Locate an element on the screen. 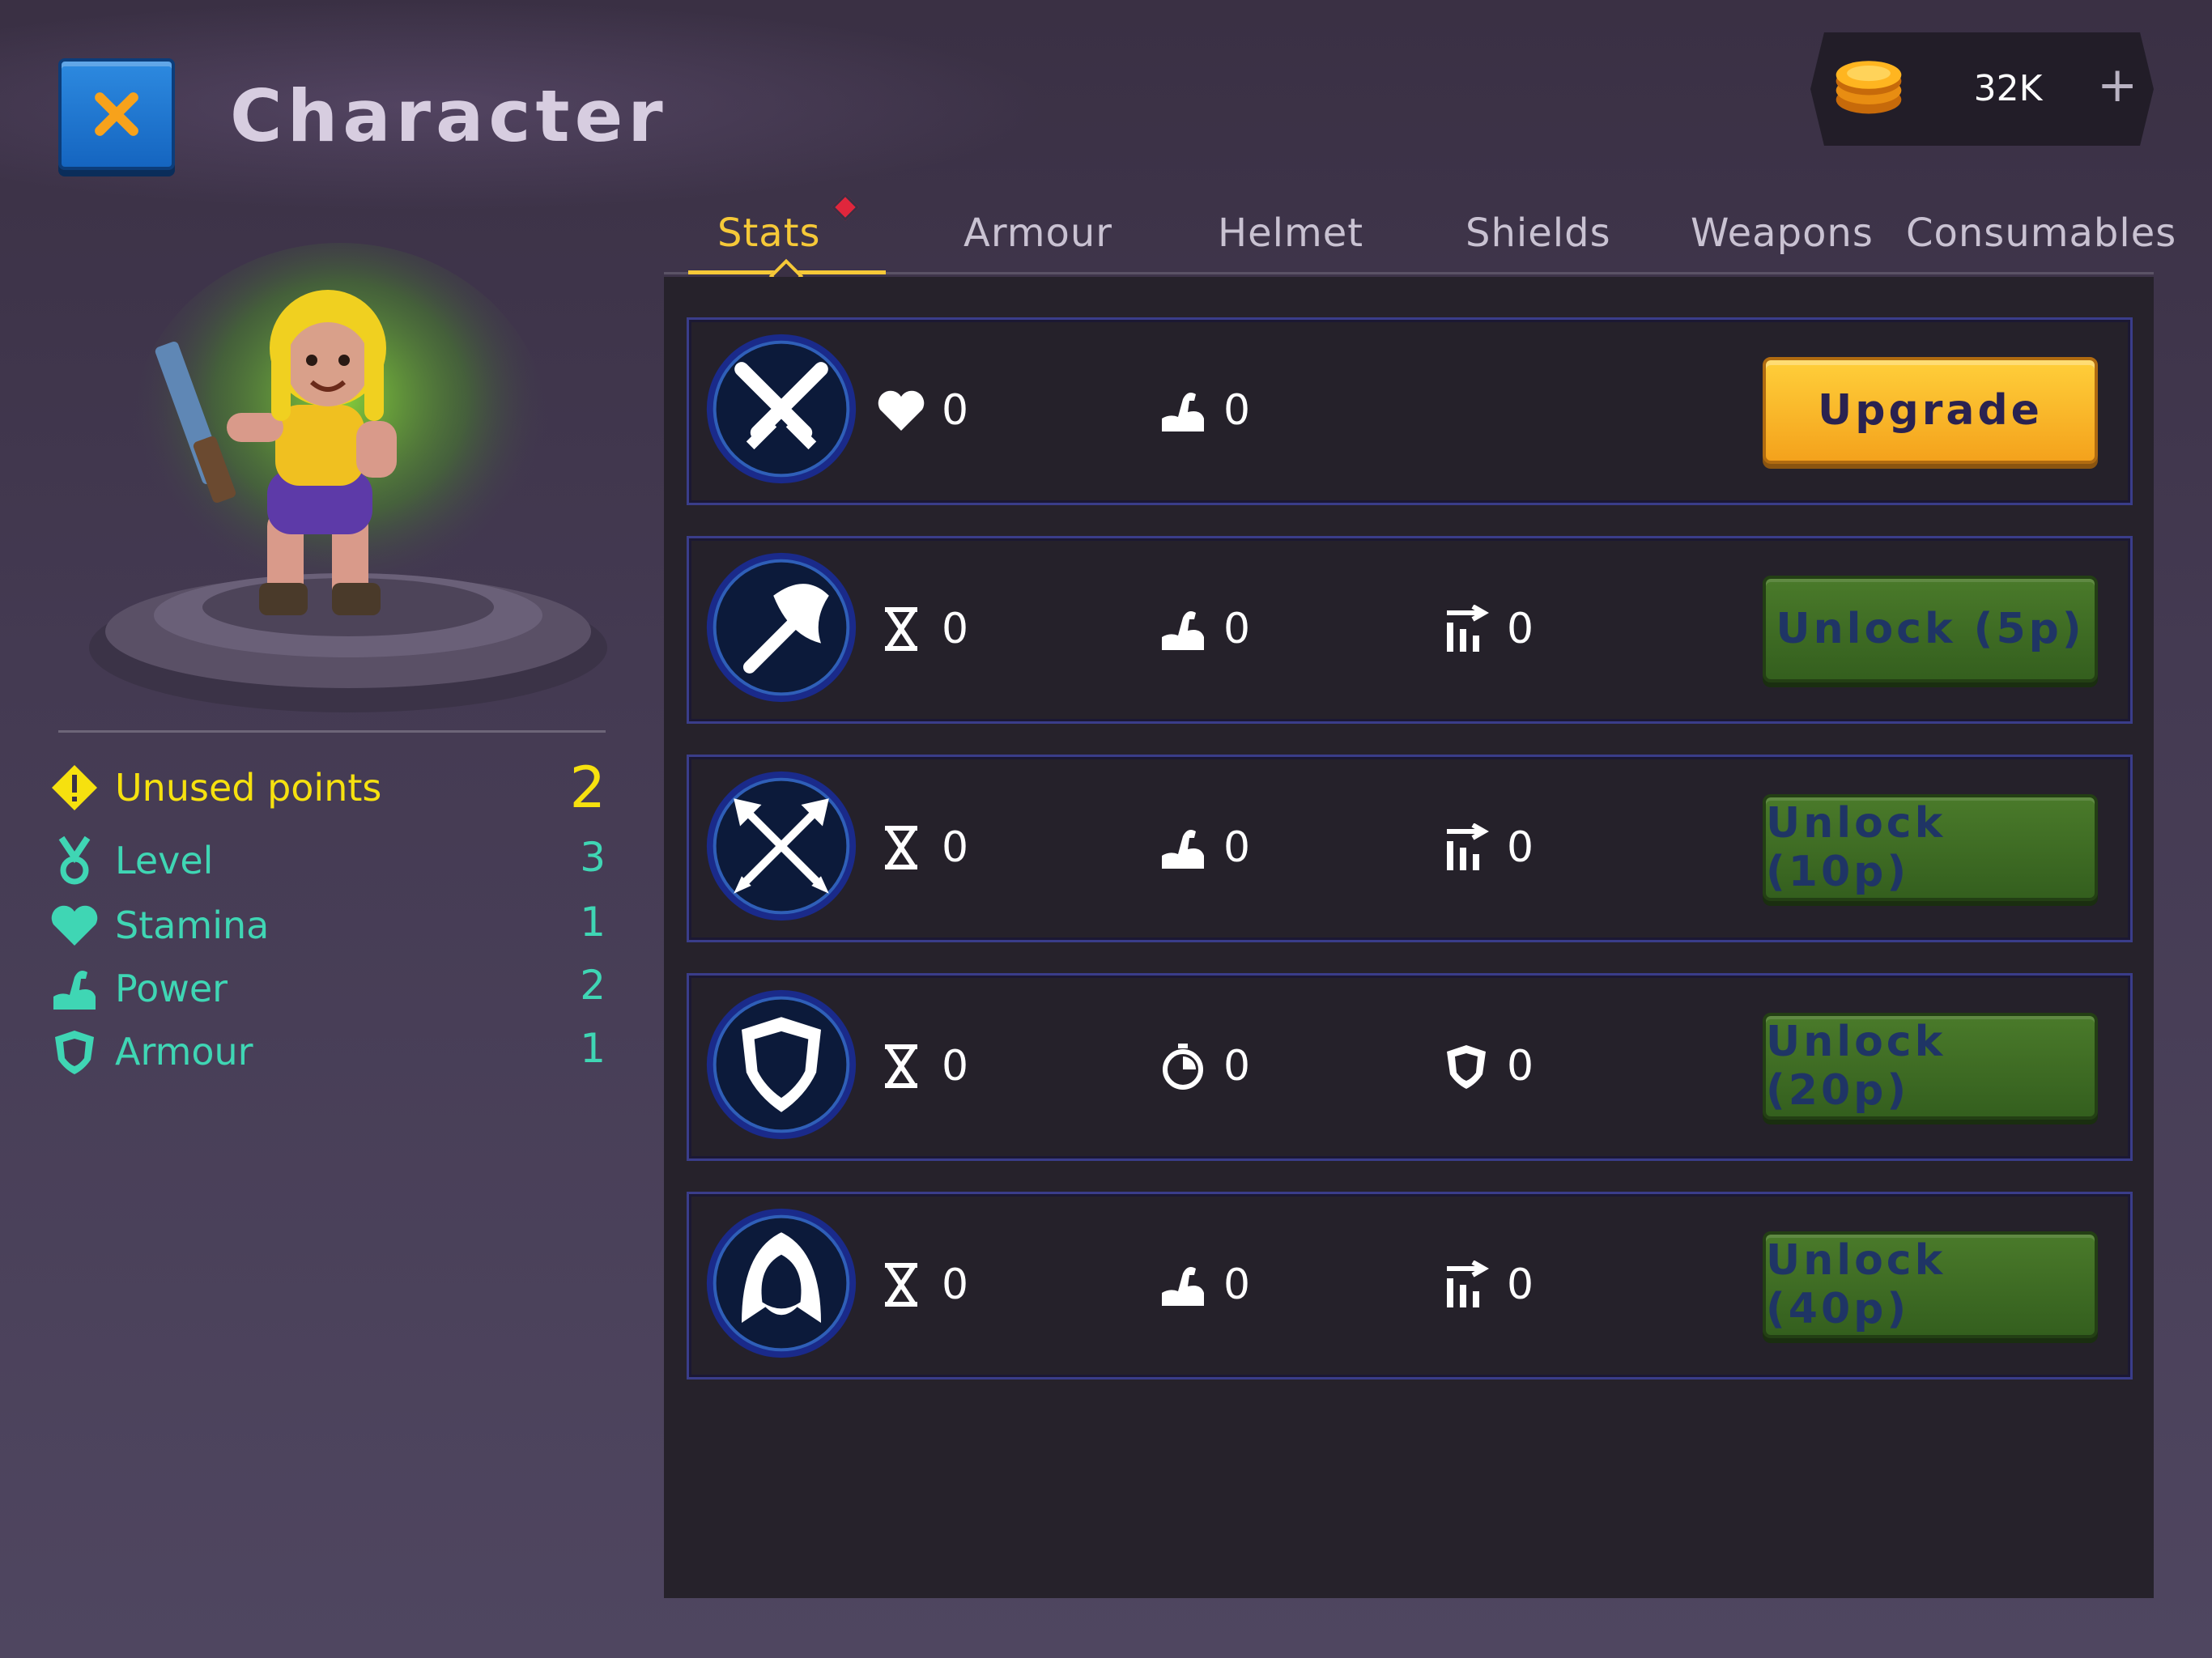 This screenshot has width=2212, height=1658. skill-row-arrows: 0 0 0 Unlock (10p) is located at coordinates (1410, 848).